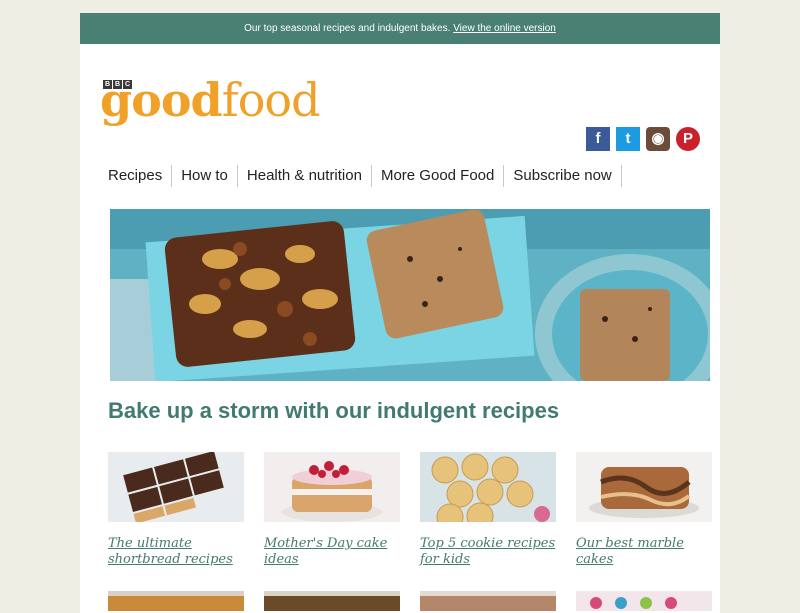 This screenshot has height=613, width=800. I want to click on recipe-link: The ultimate shortbread recipes, so click(176, 551).